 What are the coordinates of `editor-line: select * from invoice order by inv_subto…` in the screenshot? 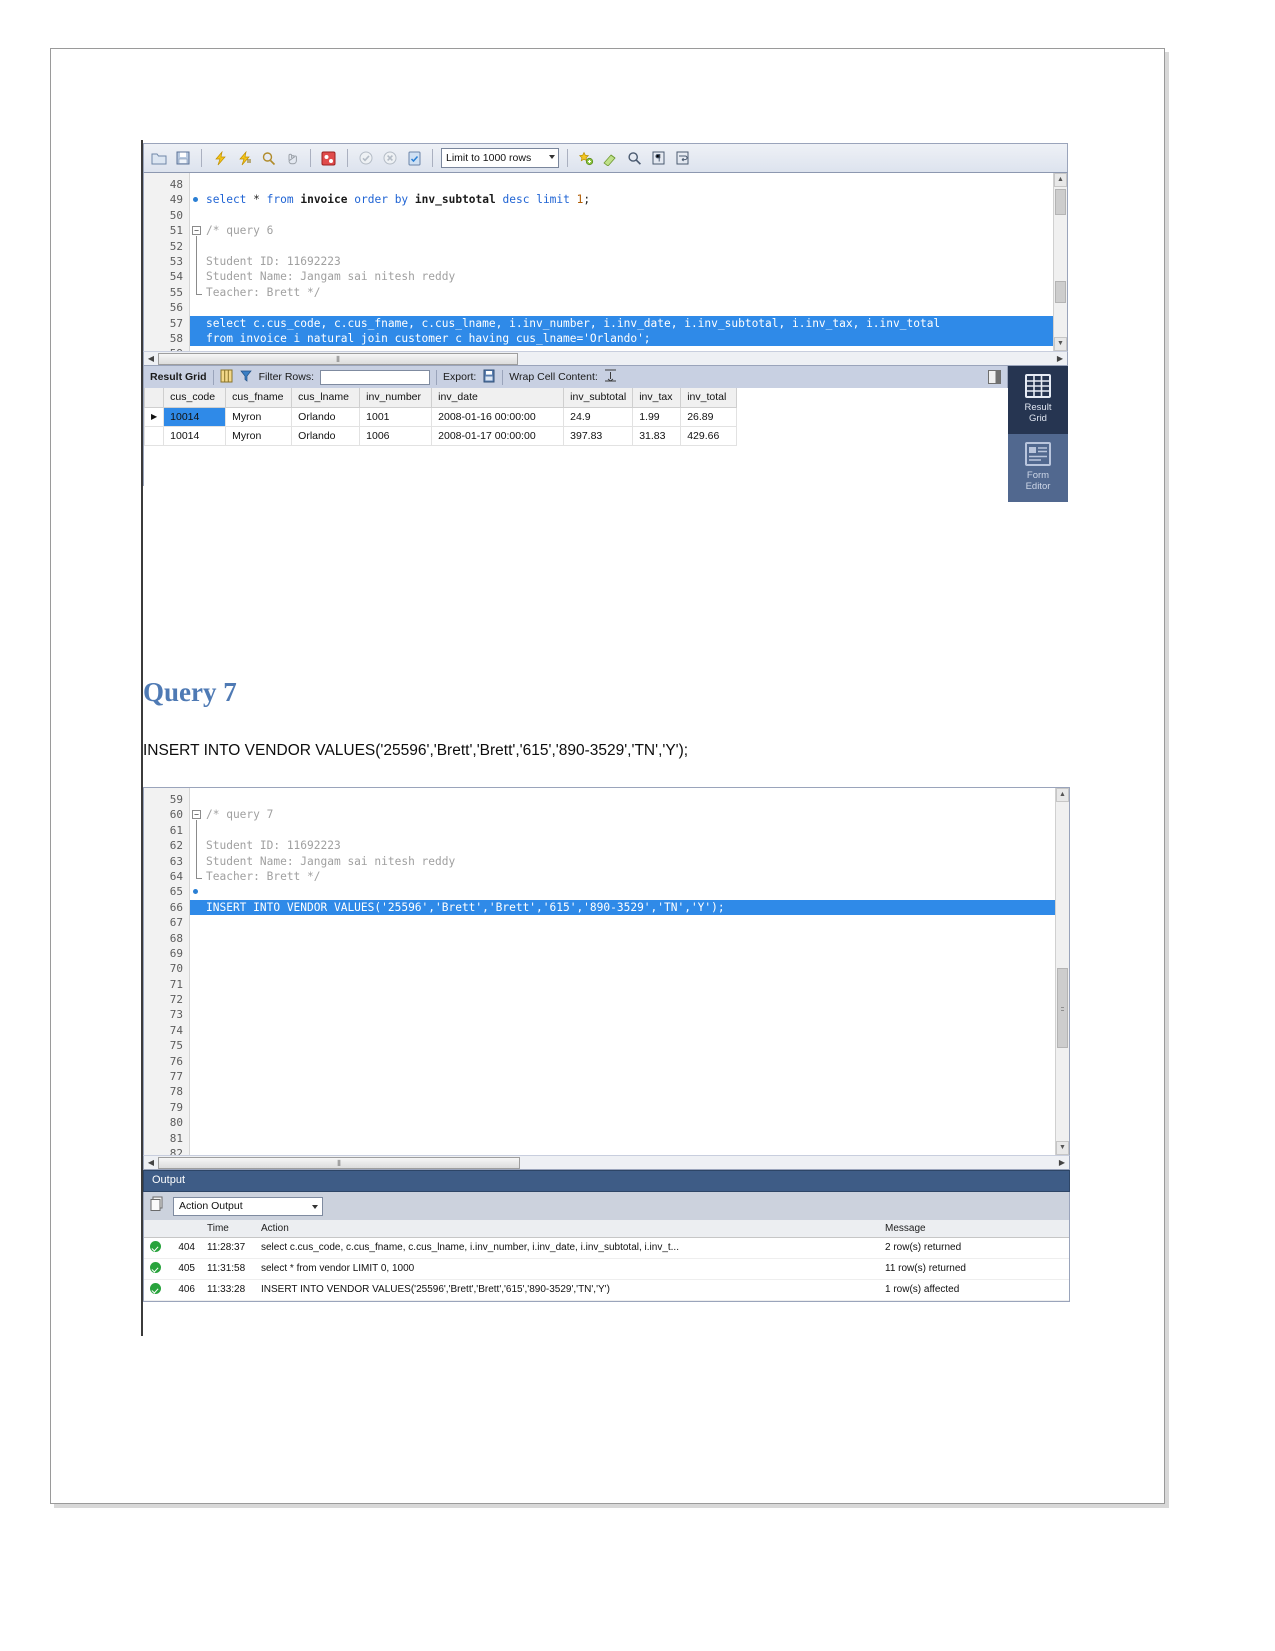 It's located at (628, 199).